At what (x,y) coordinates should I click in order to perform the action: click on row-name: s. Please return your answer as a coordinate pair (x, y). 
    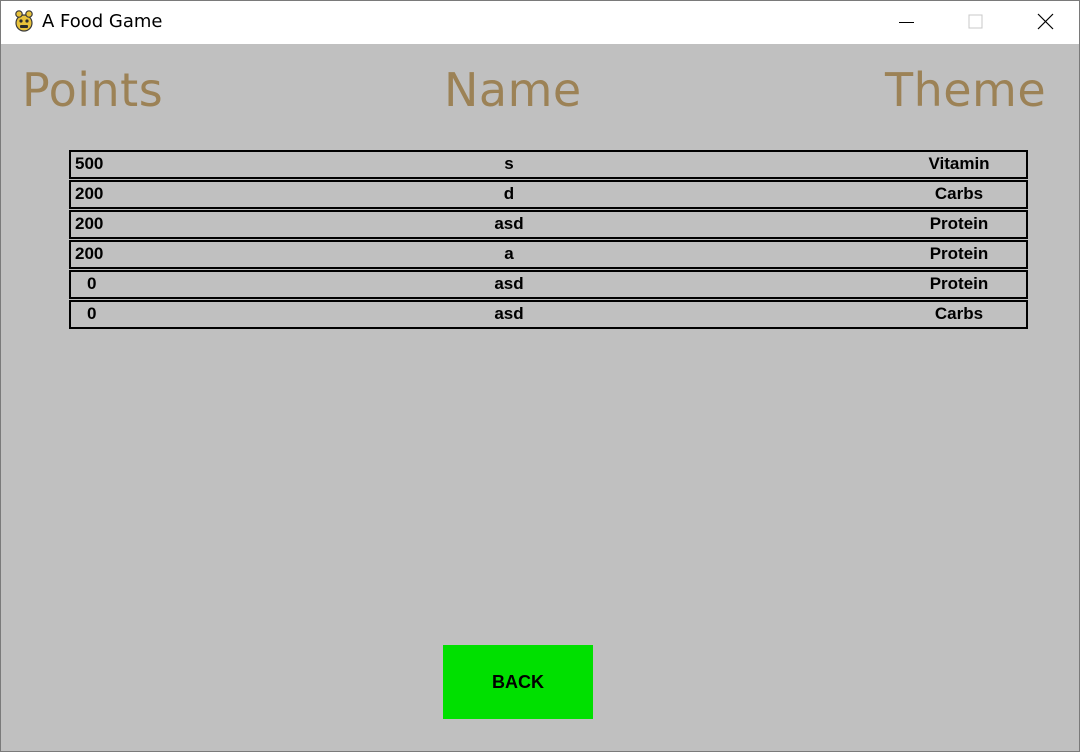
    Looking at the image, I should click on (509, 163).